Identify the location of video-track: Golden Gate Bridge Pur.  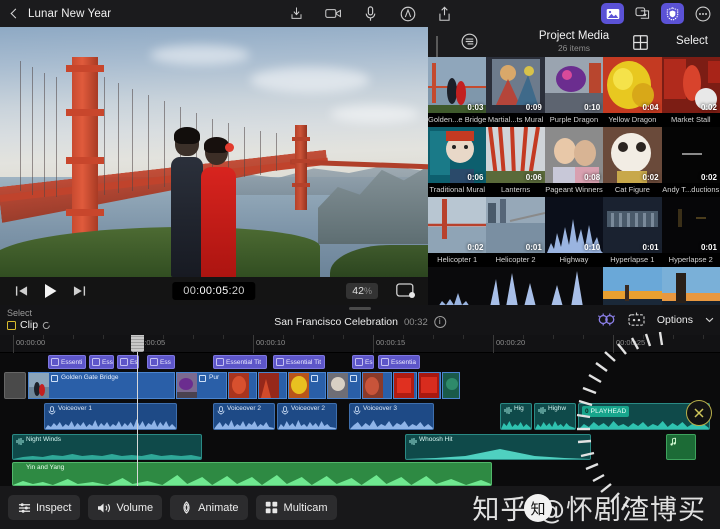
(360, 385).